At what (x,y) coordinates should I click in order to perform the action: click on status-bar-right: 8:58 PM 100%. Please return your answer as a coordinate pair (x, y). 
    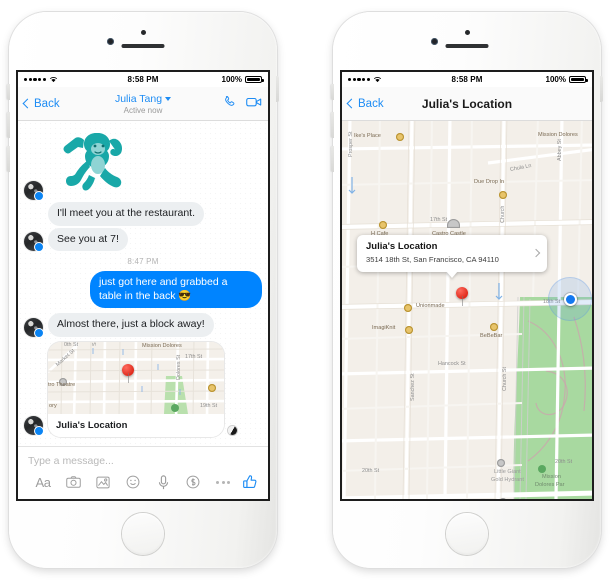
    Looking at the image, I should click on (467, 79).